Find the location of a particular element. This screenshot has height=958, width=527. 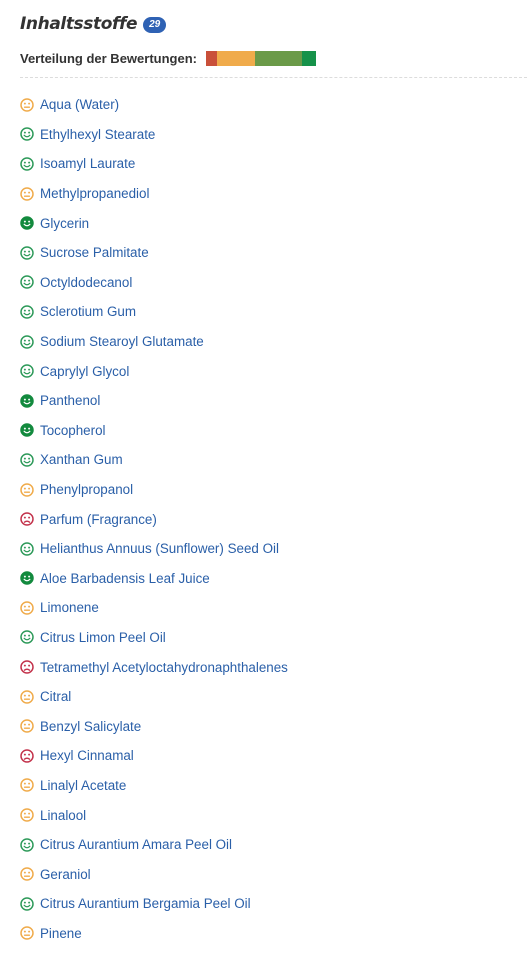

ingredient-link: Helianthus Annuus (Sunflower) Seed Oil is located at coordinates (159, 548).